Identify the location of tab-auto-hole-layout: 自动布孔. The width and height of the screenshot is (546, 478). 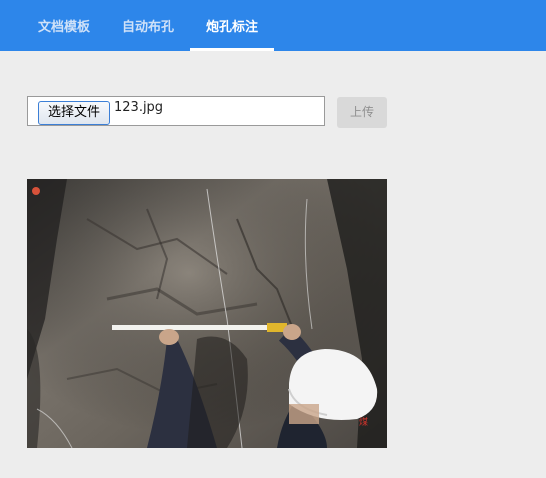
(148, 25).